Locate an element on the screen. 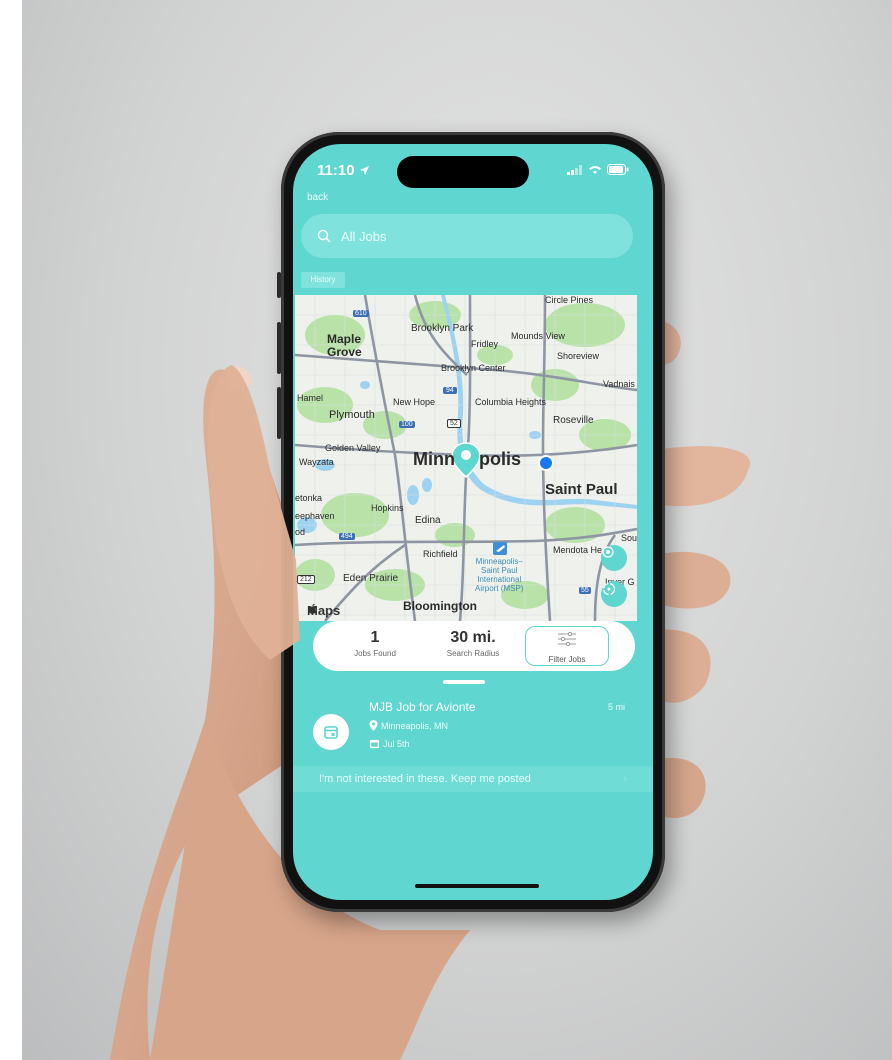 This screenshot has height=1060, width=892. refresh-map-button is located at coordinates (614, 594).